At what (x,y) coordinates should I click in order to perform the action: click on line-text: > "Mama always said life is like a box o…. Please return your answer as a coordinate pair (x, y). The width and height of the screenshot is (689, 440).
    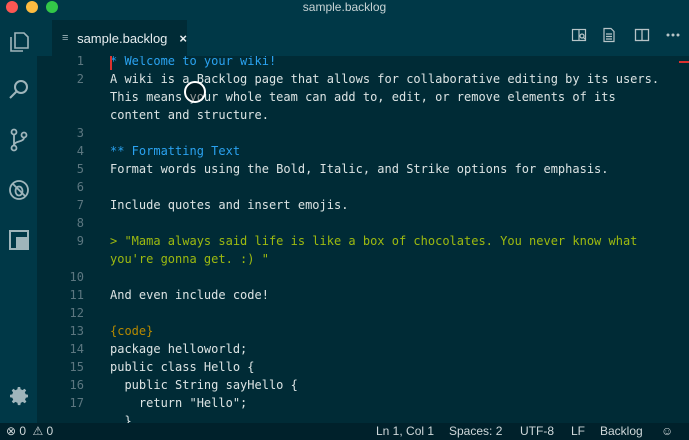
    Looking at the image, I should click on (374, 241).